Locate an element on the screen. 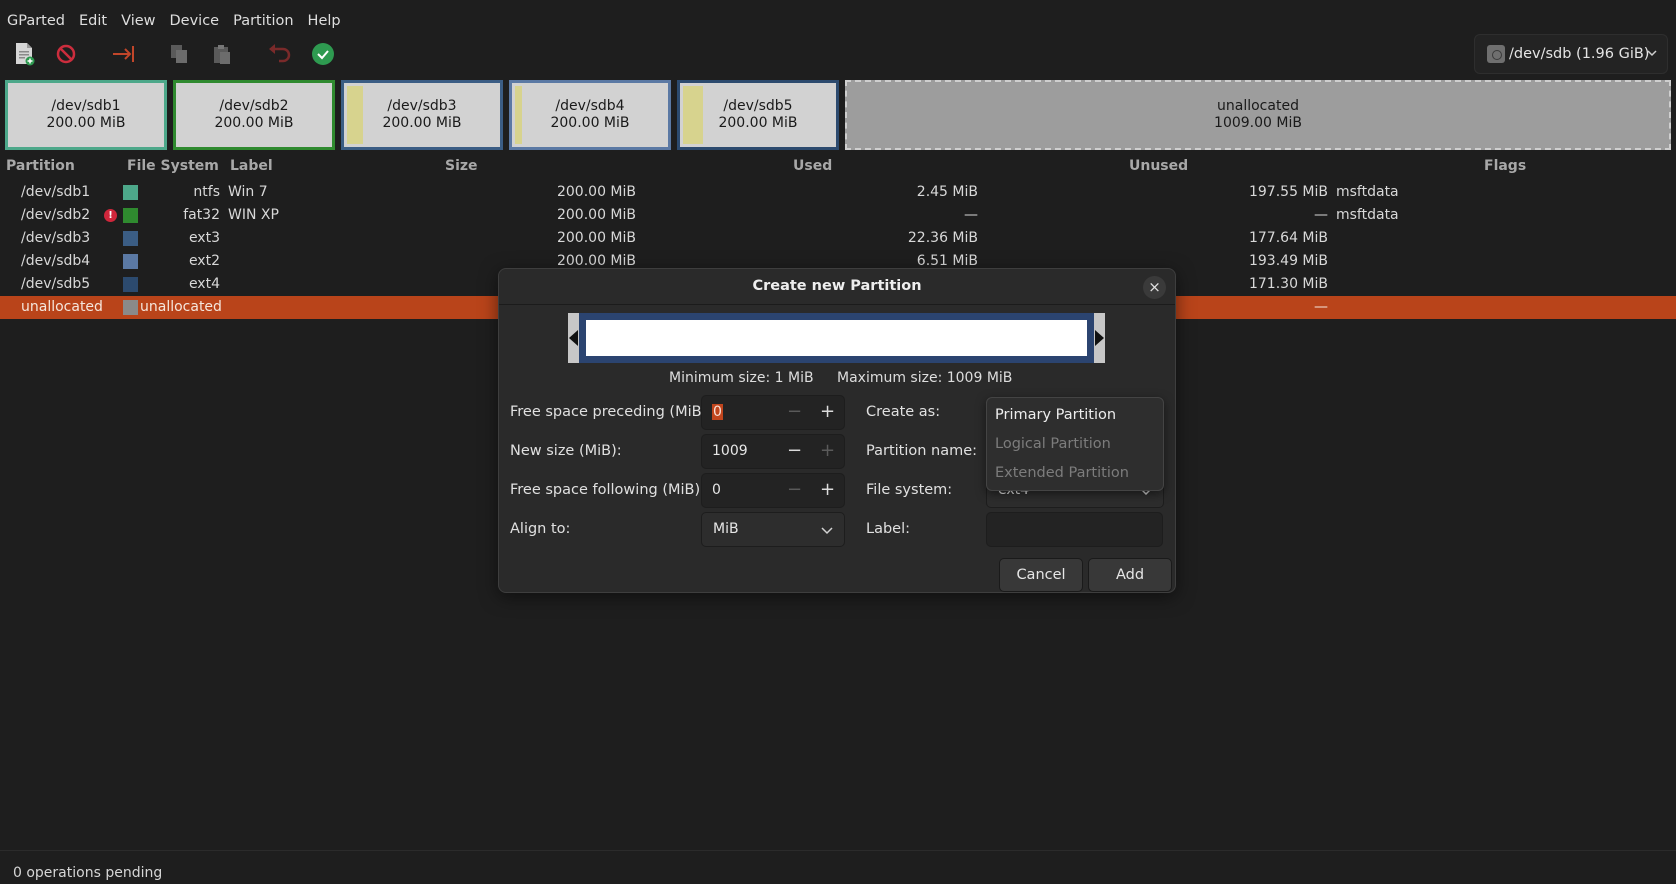 This screenshot has height=884, width=1676. cell-unused: — is located at coordinates (1321, 215).